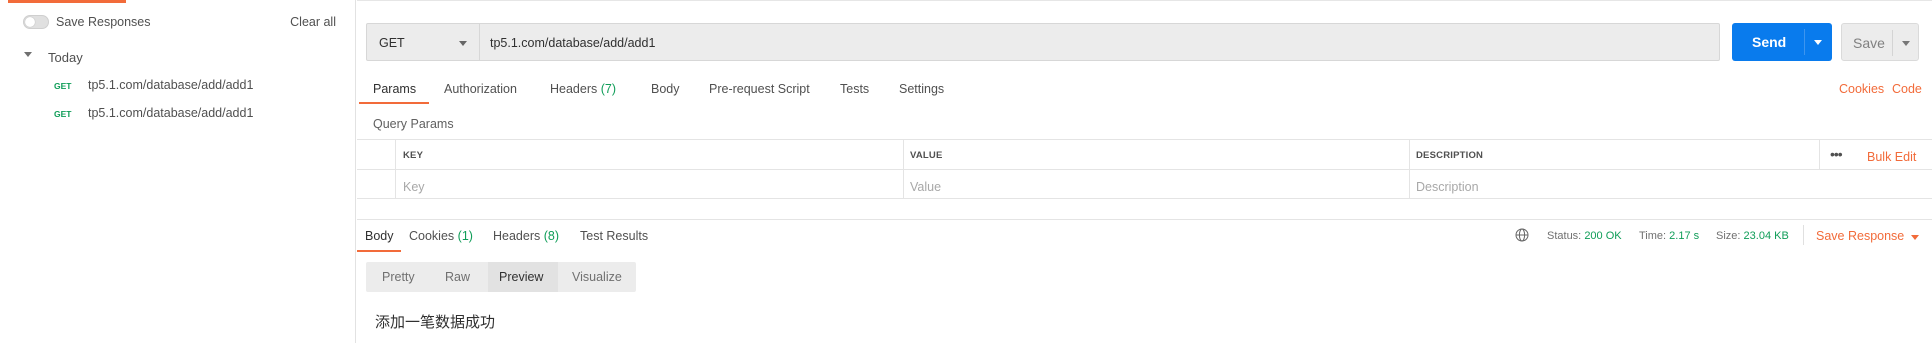 This screenshot has height=343, width=1932. What do you see at coordinates (435, 322) in the screenshot?
I see `response-preview-content: 添加一笔数据成功` at bounding box center [435, 322].